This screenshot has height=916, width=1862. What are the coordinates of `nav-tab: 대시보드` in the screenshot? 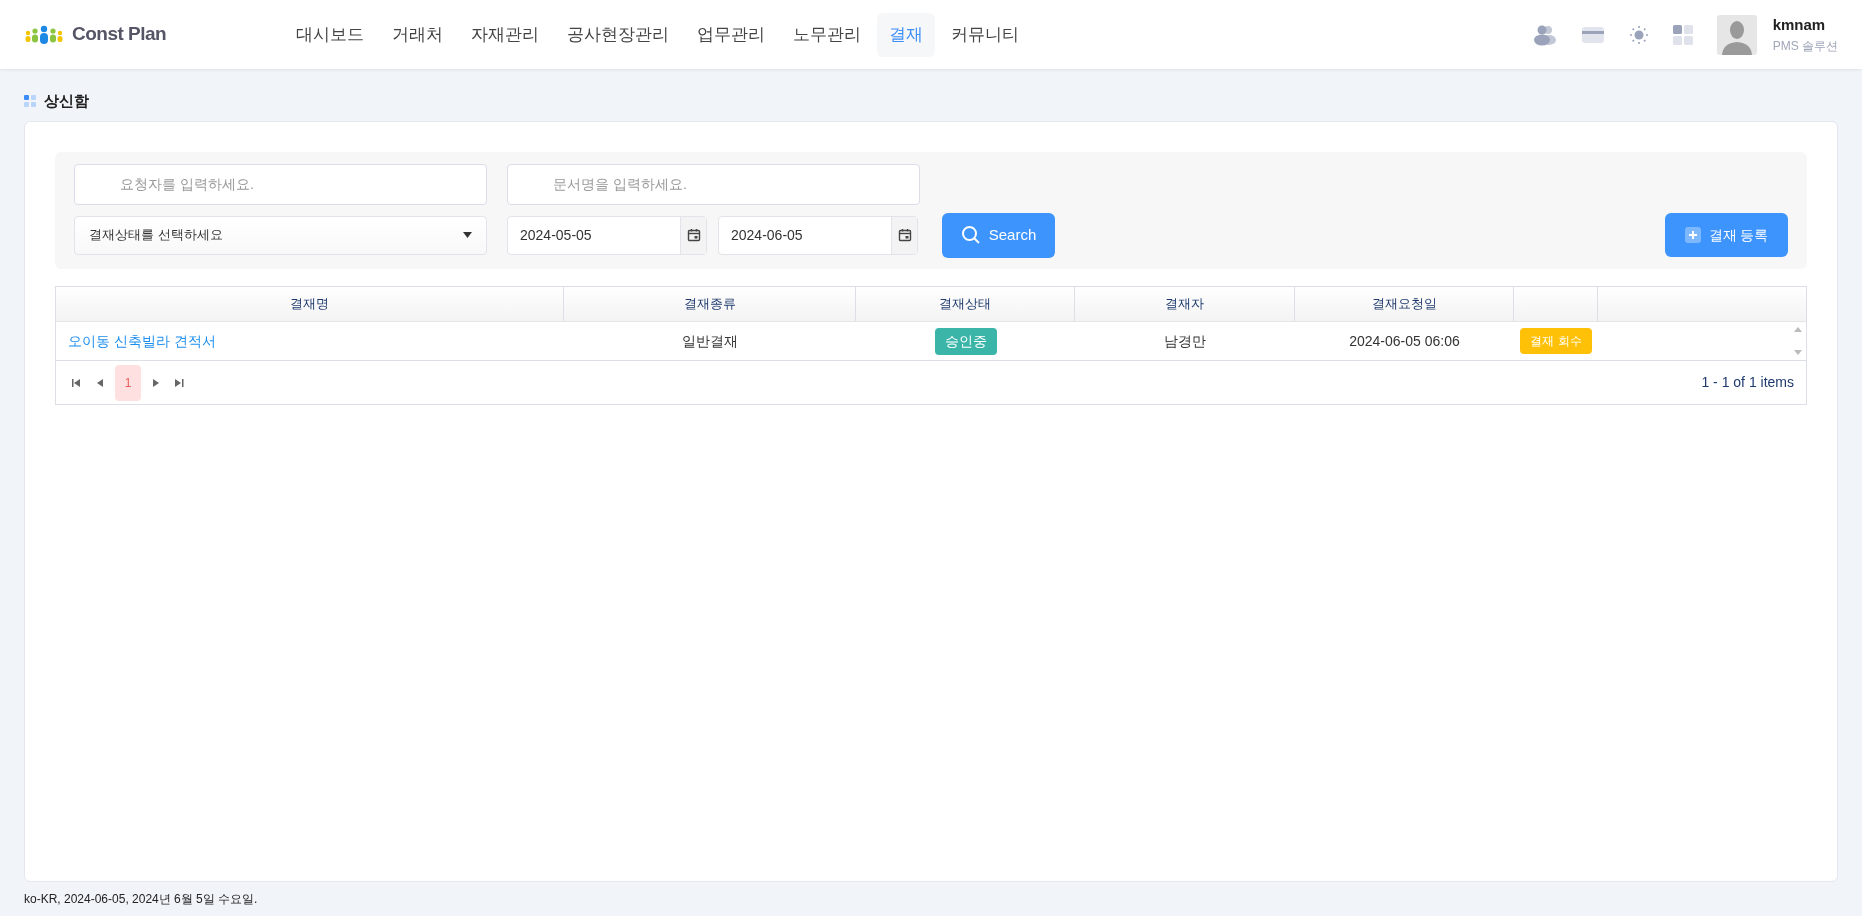 It's located at (330, 34).